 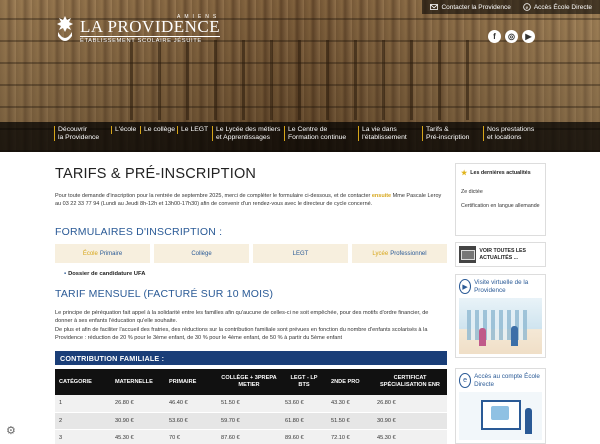 I want to click on news-item: Certification en langue allemande, so click(x=500, y=202).